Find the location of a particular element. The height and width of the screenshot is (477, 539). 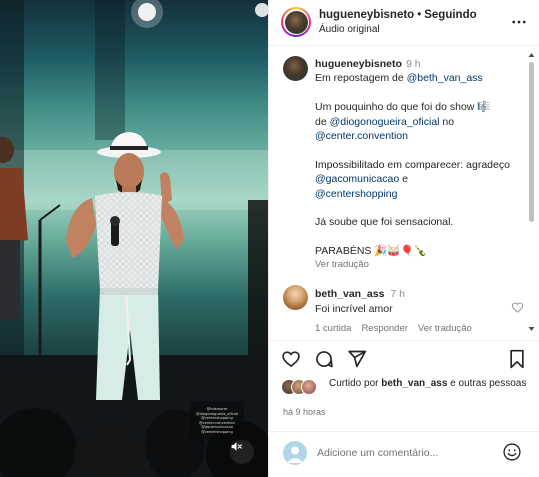

like-comment-heart-icon is located at coordinates (517, 307).